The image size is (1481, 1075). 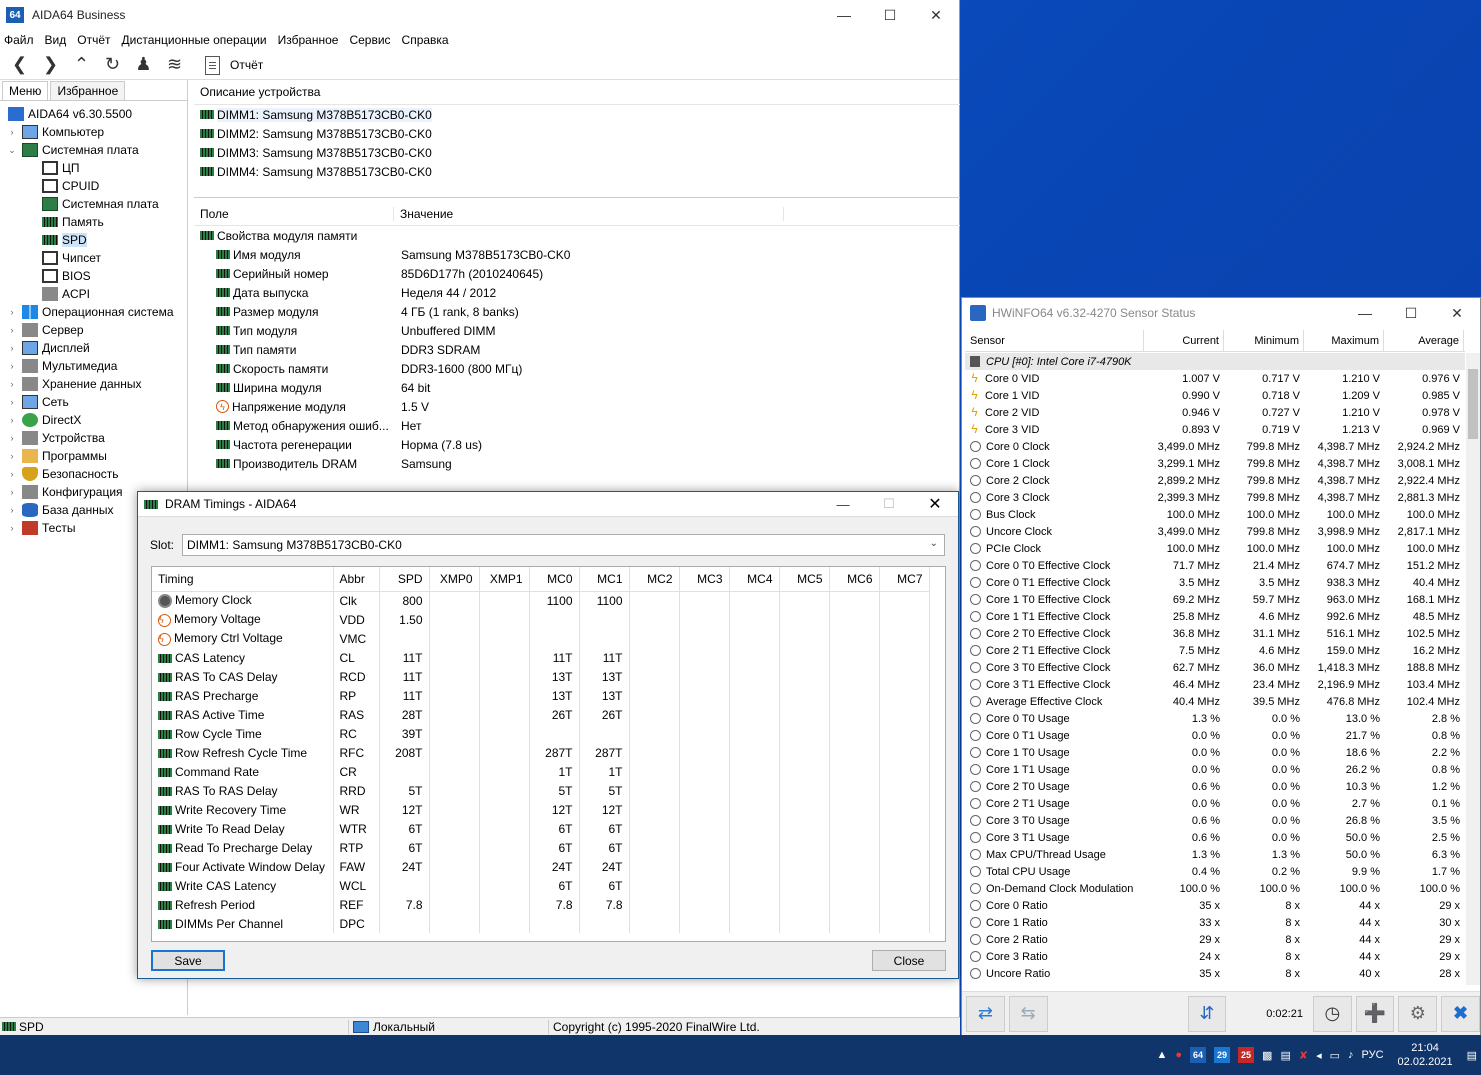 What do you see at coordinates (56, 40) in the screenshot?
I see `menu-view: Вид` at bounding box center [56, 40].